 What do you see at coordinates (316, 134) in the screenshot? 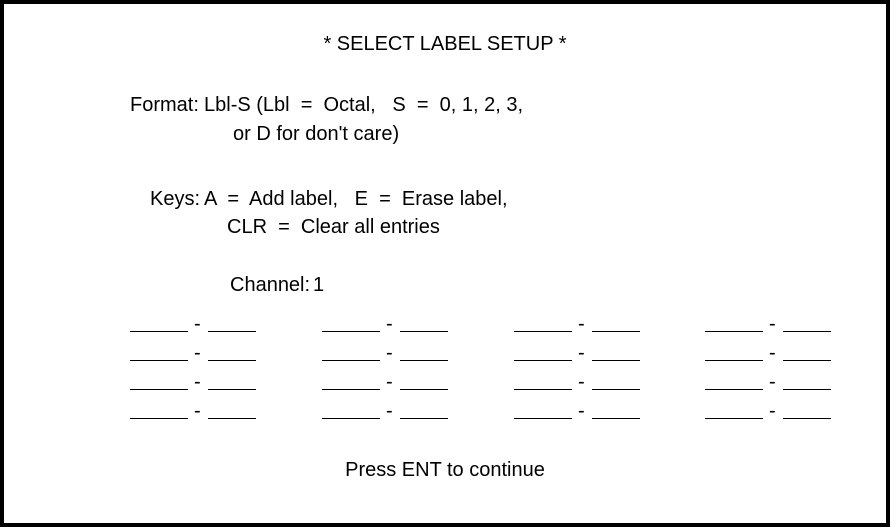
I see `format-line-2: or D for don't care)` at bounding box center [316, 134].